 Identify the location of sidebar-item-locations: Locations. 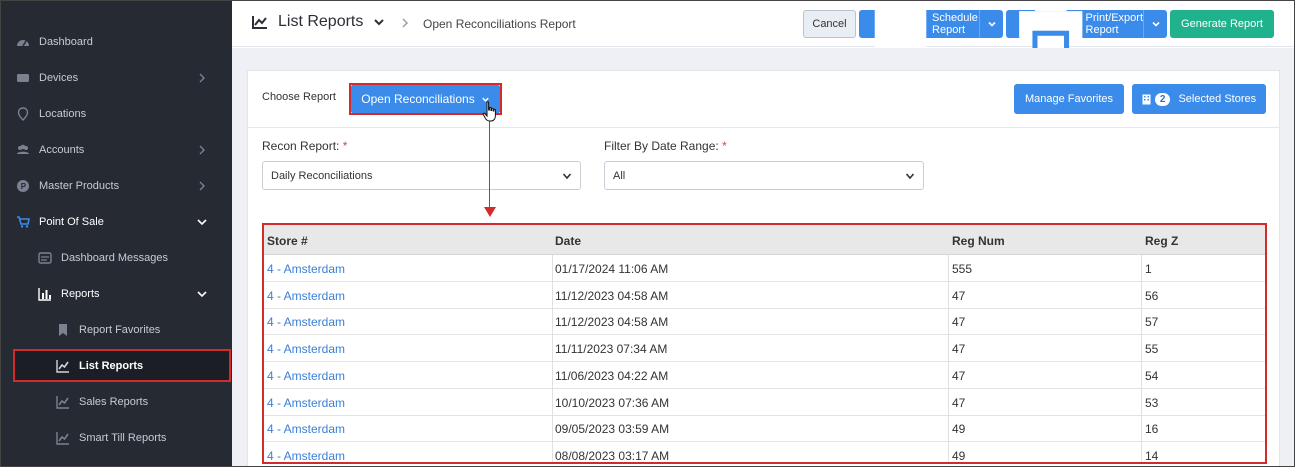
(116, 114).